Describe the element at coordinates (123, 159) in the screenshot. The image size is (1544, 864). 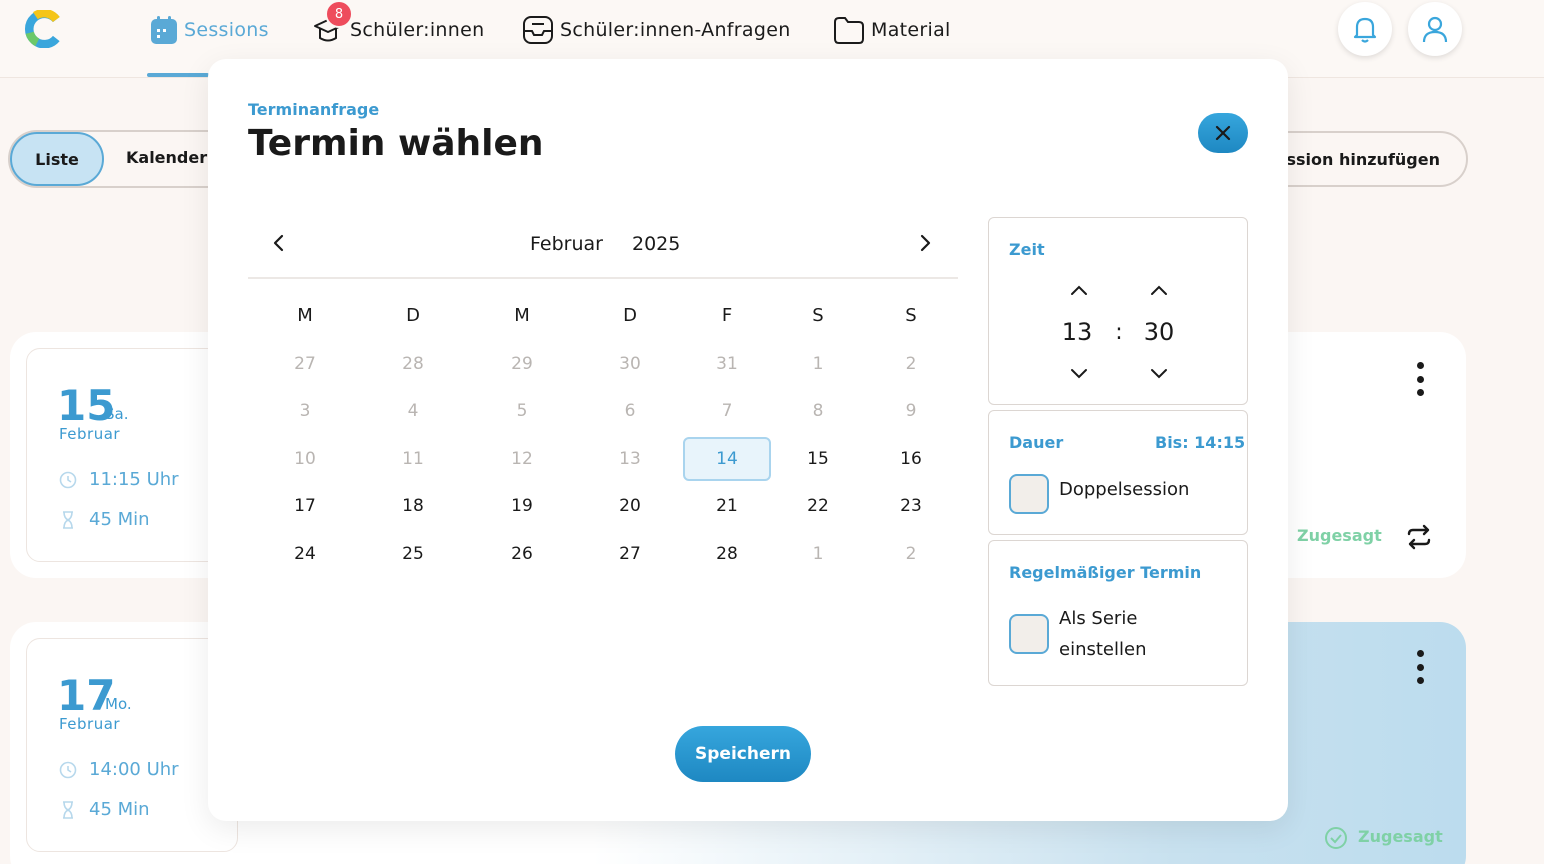
I see `view-toggle: Liste Kalender` at that location.